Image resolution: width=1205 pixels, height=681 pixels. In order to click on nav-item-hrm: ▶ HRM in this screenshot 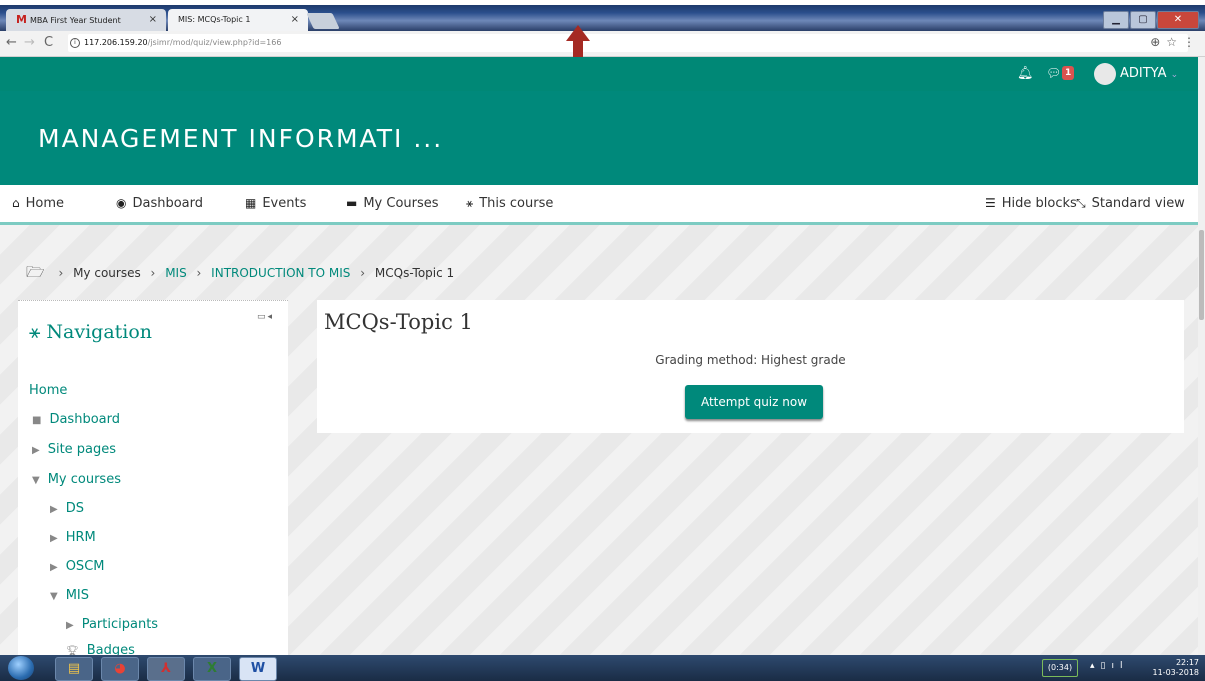, I will do `click(73, 537)`.